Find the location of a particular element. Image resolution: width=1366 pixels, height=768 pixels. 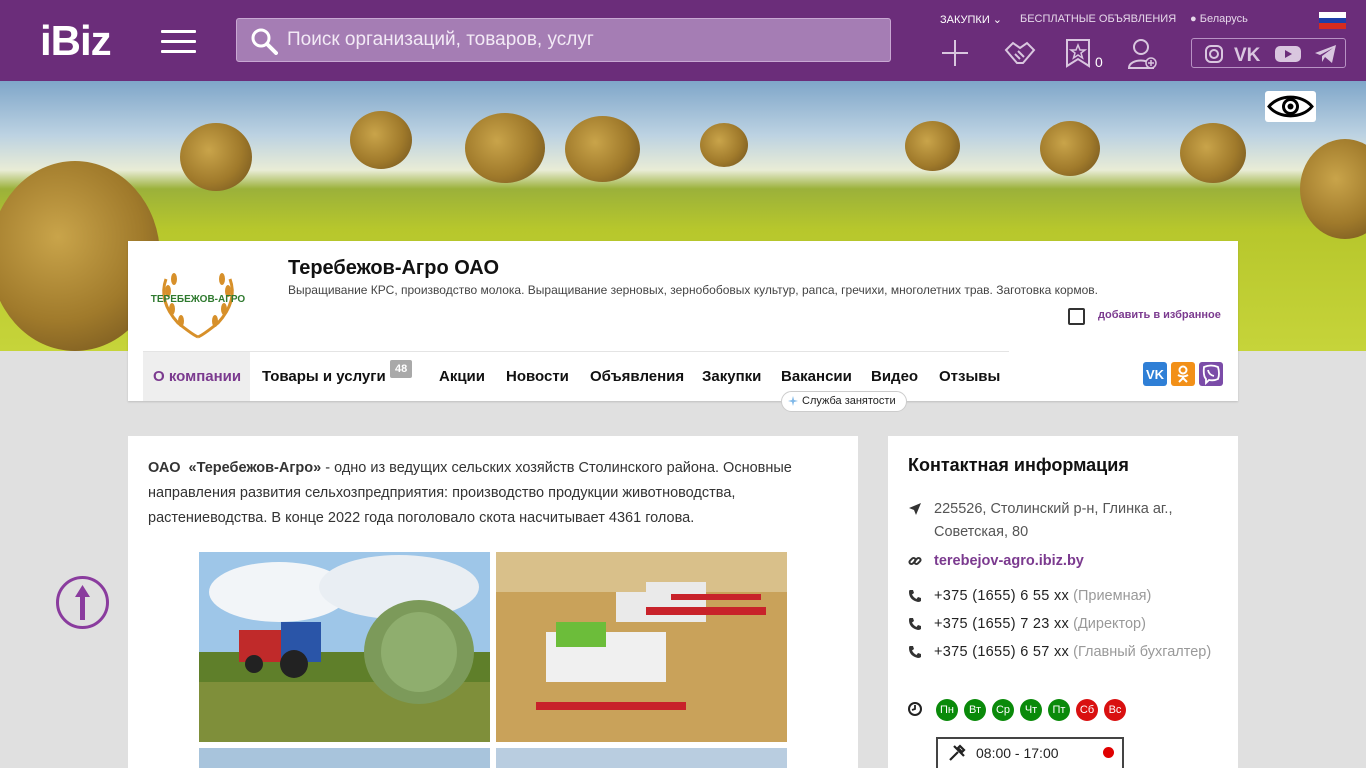

telegram-icon is located at coordinates (1326, 54).